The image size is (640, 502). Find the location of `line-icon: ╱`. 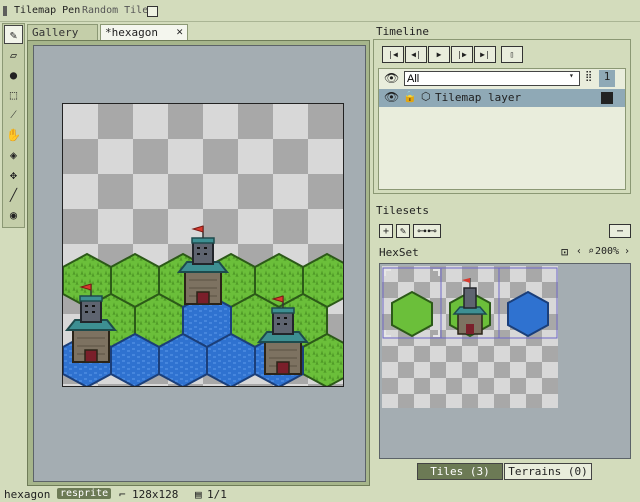

line-icon: ╱ is located at coordinates (13, 194).